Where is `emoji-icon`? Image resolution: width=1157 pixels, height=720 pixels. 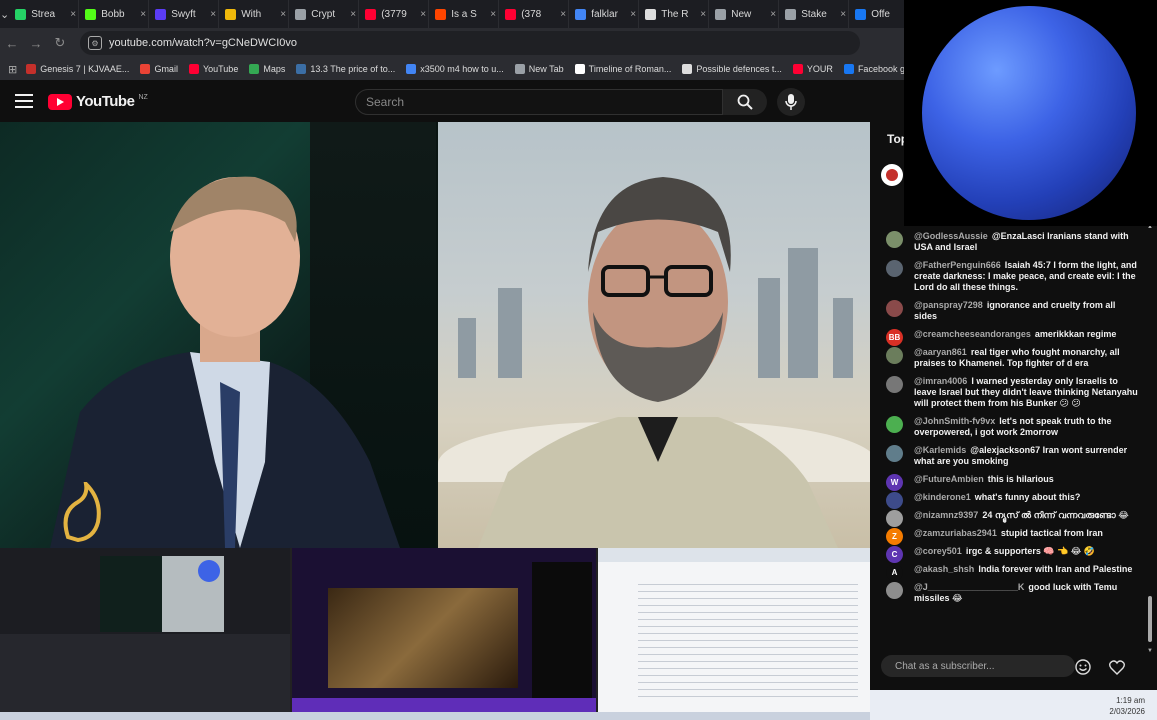
emoji-icon is located at coordinates (1083, 667).